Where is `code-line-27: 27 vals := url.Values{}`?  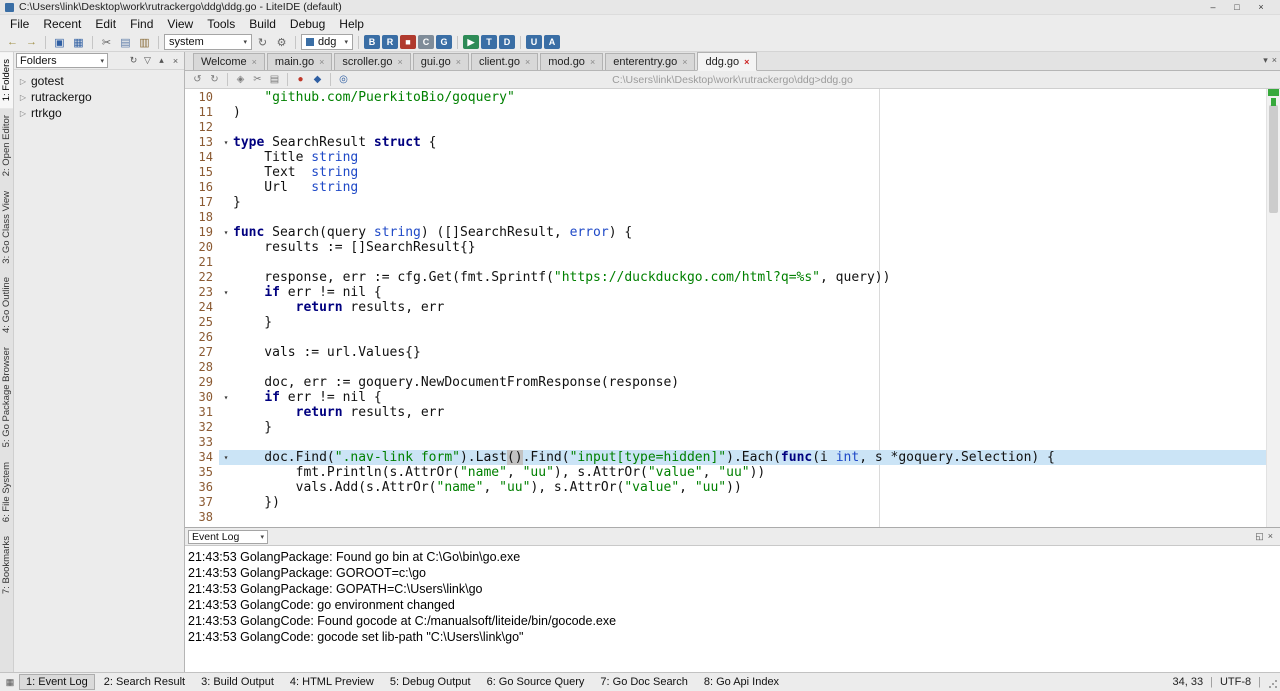
code-line-27: 27 vals := url.Values{} is located at coordinates (725, 352).